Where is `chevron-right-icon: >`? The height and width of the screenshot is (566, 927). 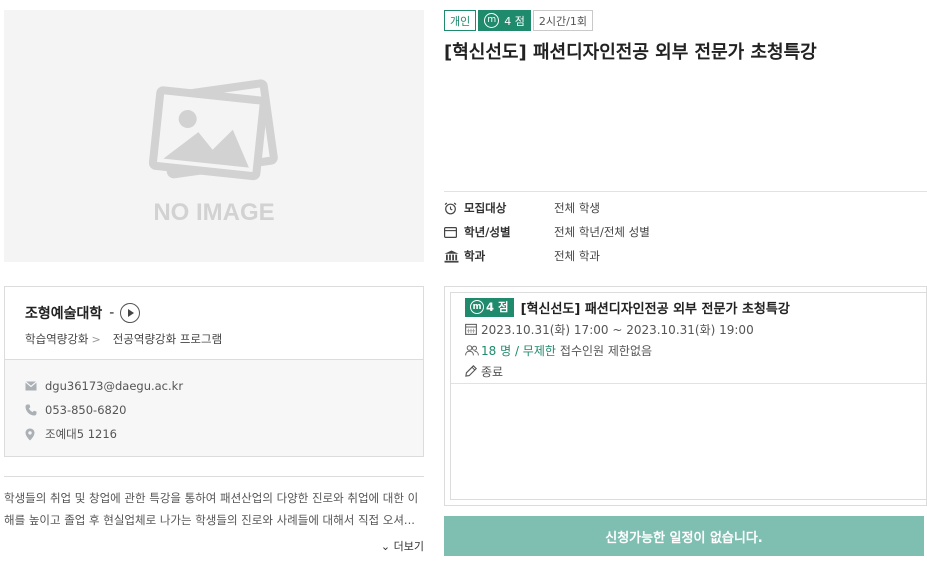 chevron-right-icon: > is located at coordinates (96, 339).